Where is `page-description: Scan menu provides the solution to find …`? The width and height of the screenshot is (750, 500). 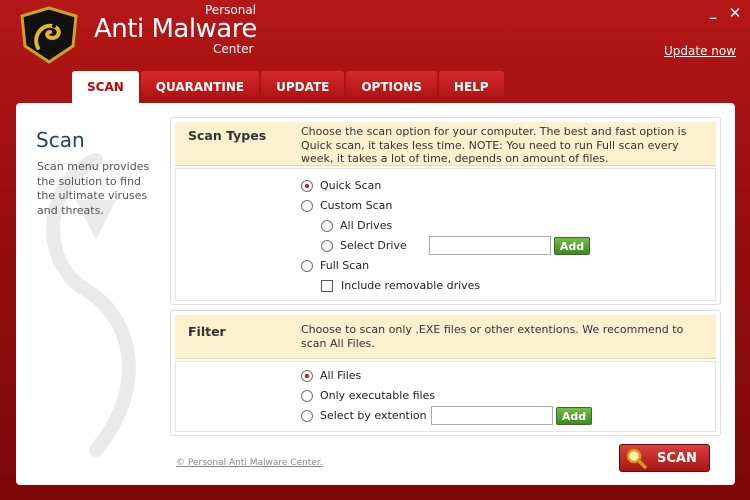
page-description: Scan menu provides the solution to find … is located at coordinates (93, 188).